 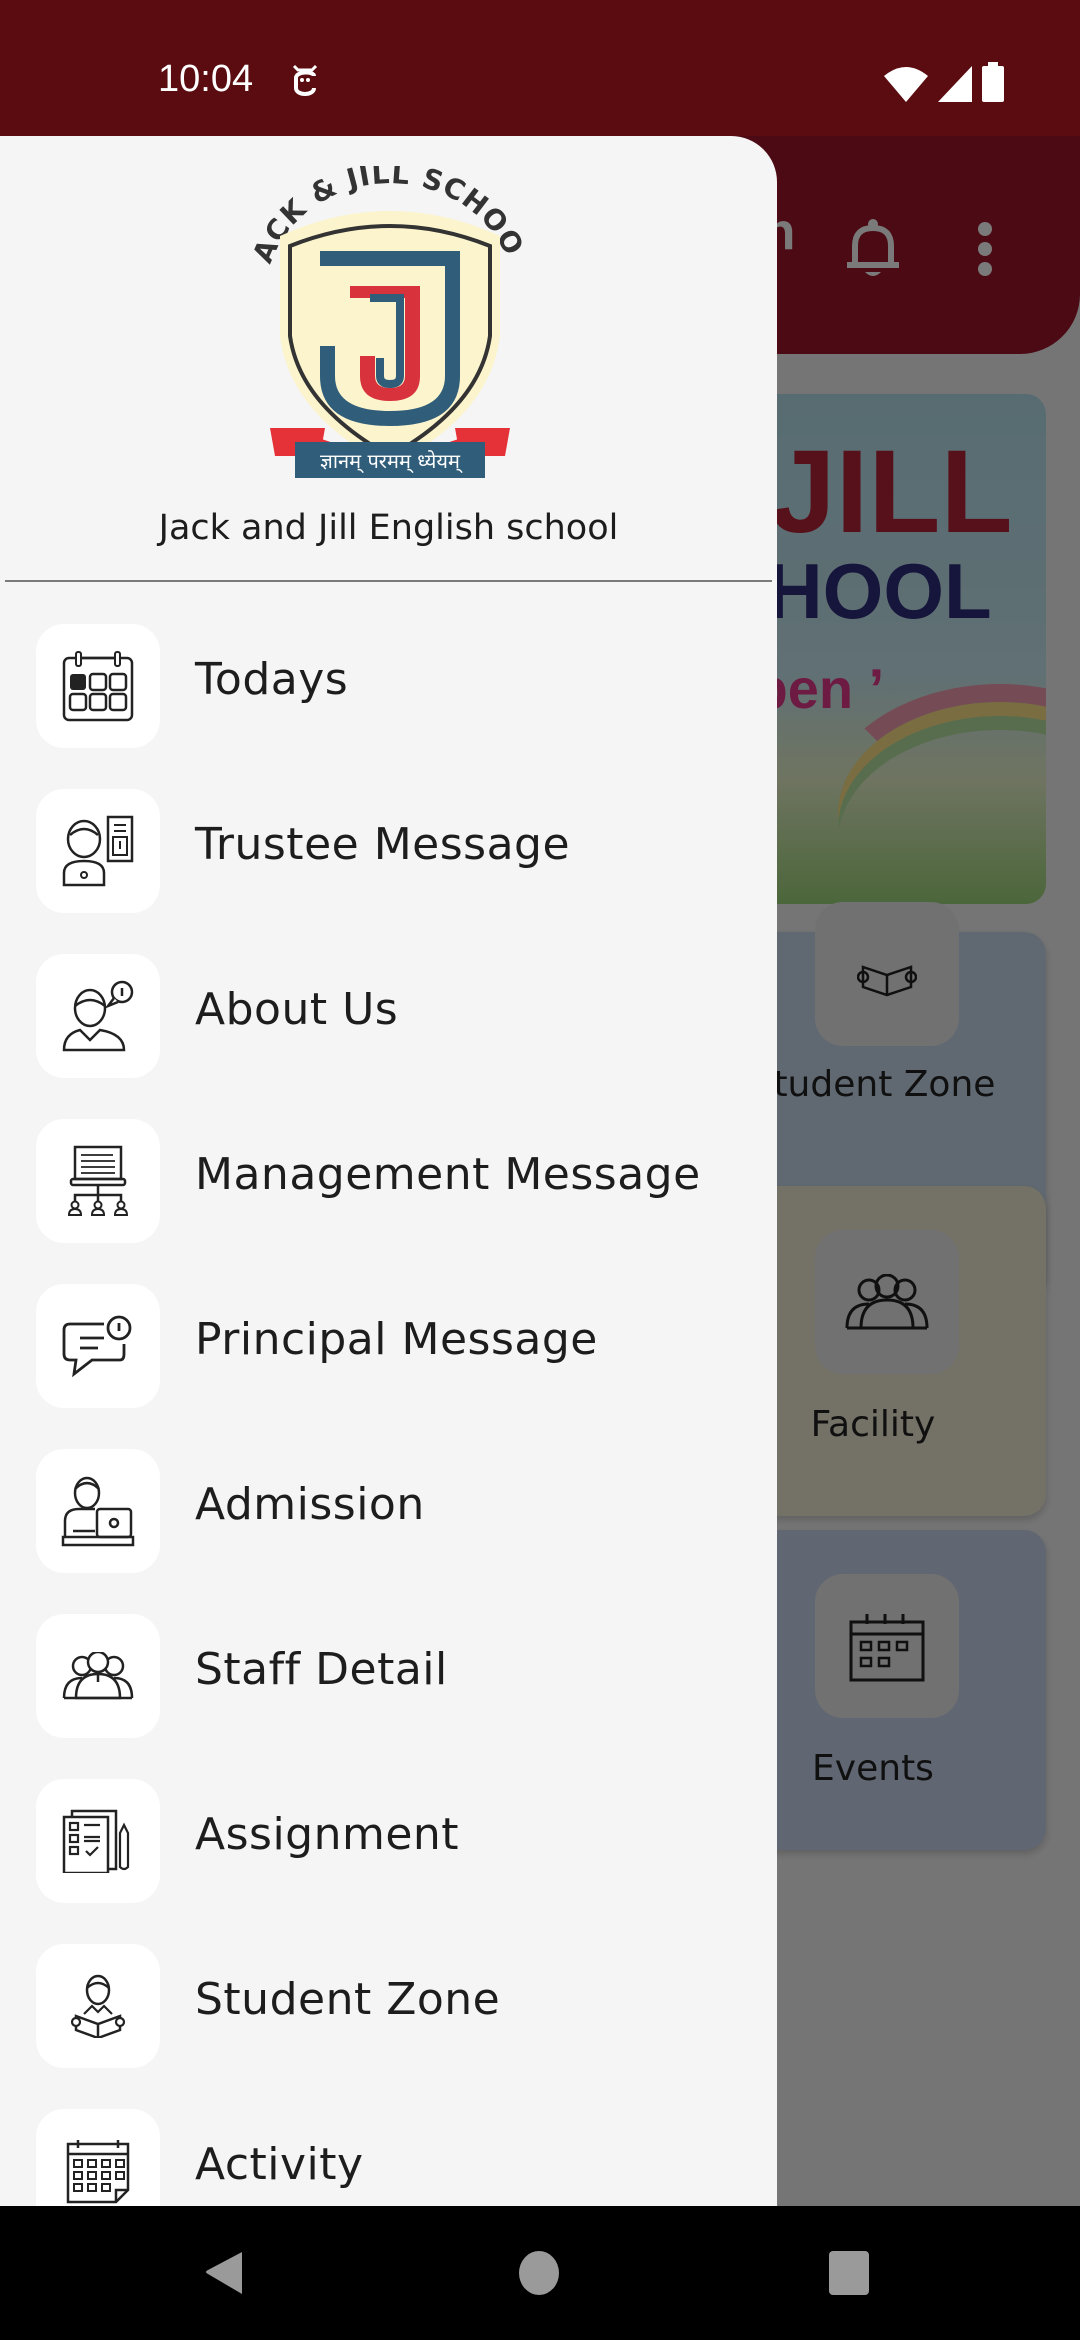 What do you see at coordinates (906, 84) in the screenshot?
I see `wifi-icon` at bounding box center [906, 84].